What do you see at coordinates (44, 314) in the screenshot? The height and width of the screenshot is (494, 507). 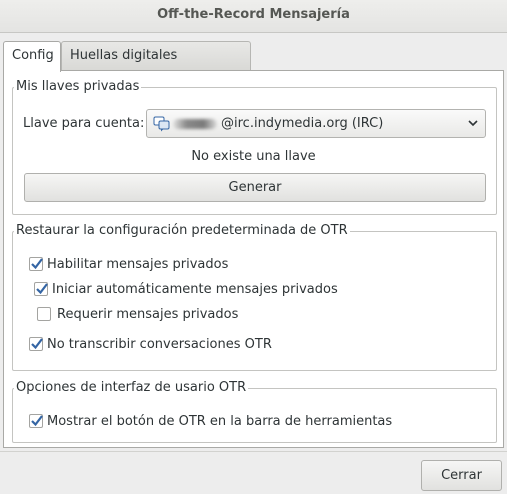 I see `require-private-messaging-checkbox` at bounding box center [44, 314].